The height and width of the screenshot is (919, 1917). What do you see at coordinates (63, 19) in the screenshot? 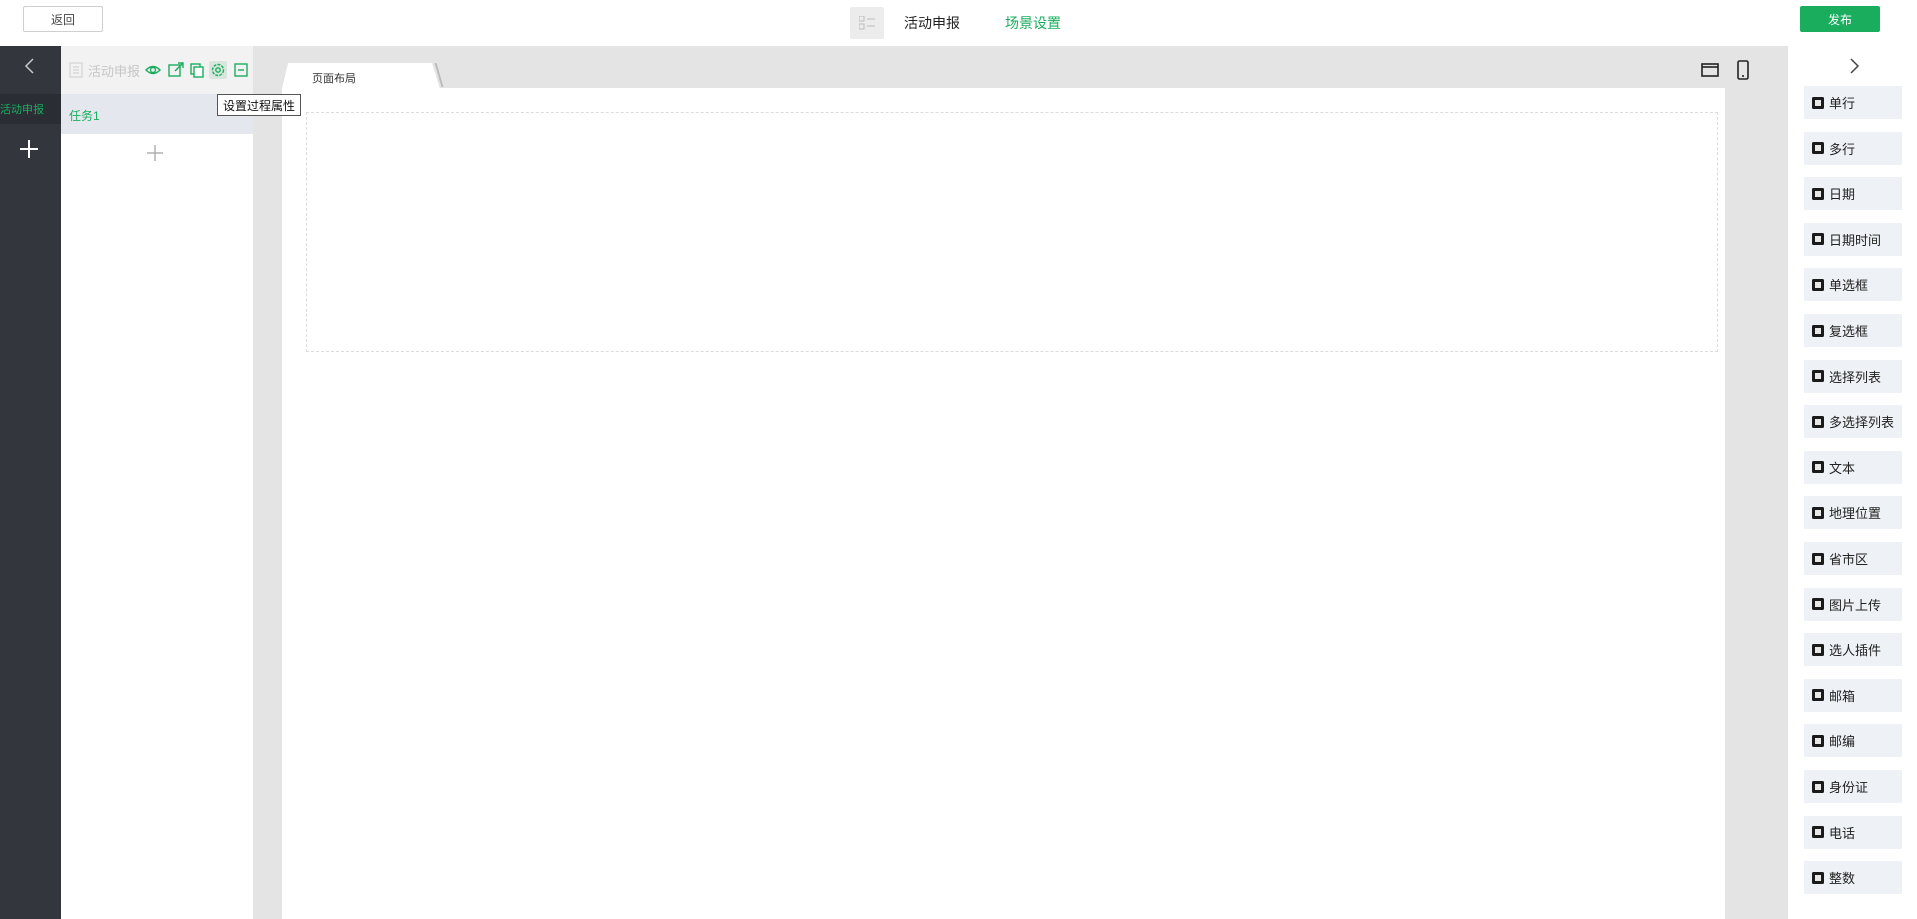
I see `back-button: 返回` at bounding box center [63, 19].